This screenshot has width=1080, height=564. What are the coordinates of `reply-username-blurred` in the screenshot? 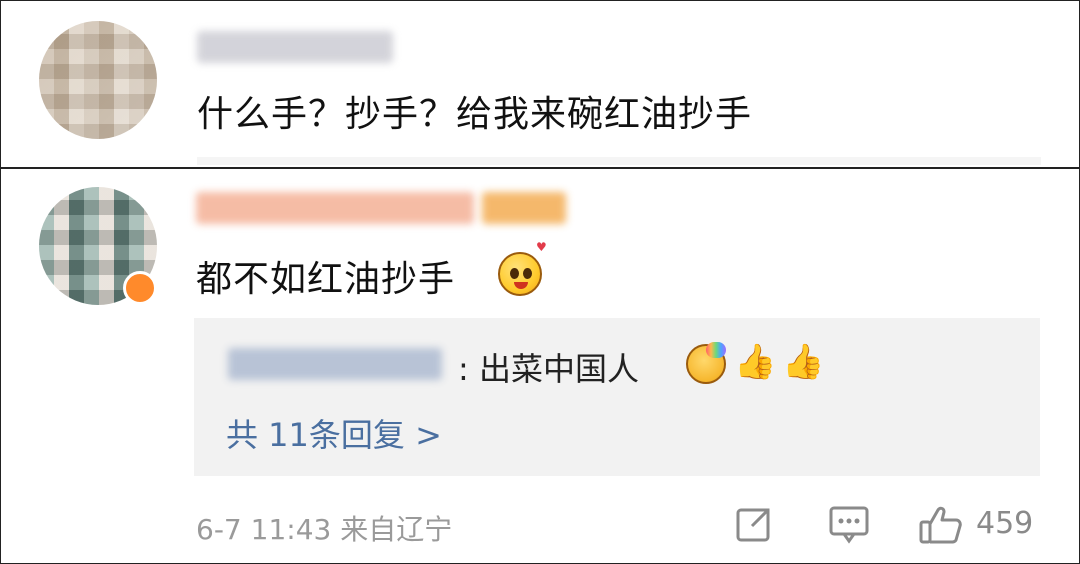 It's located at (335, 364).